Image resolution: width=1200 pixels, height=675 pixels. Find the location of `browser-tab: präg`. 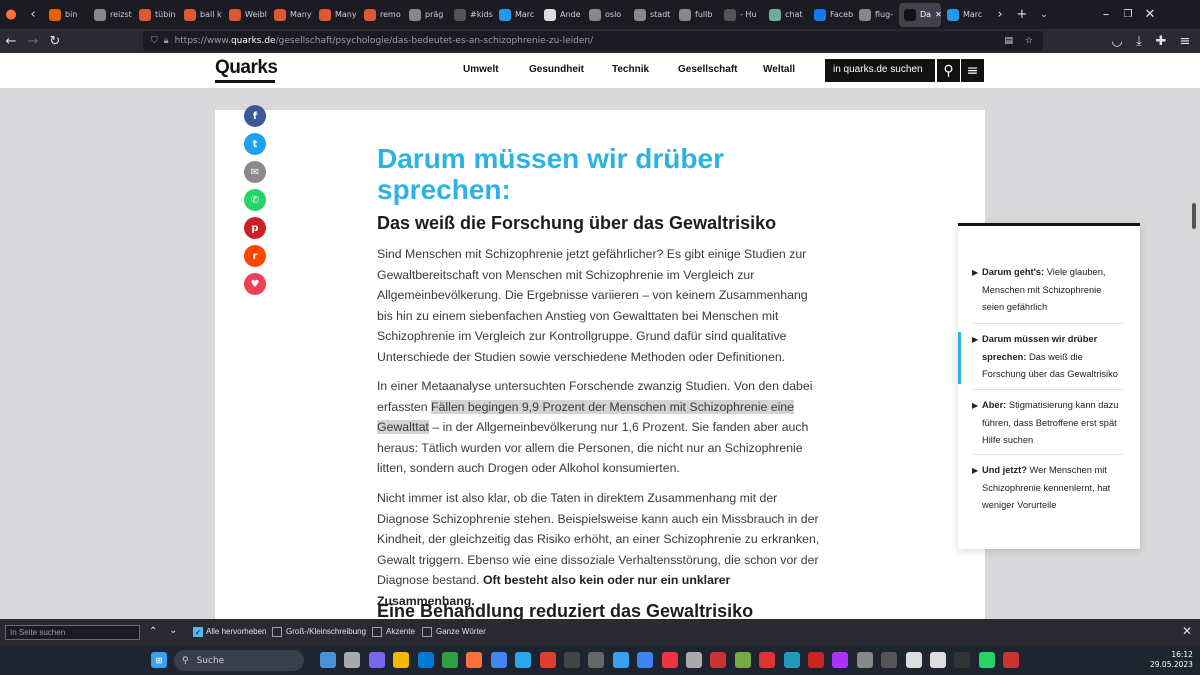

browser-tab: präg is located at coordinates (426, 15).